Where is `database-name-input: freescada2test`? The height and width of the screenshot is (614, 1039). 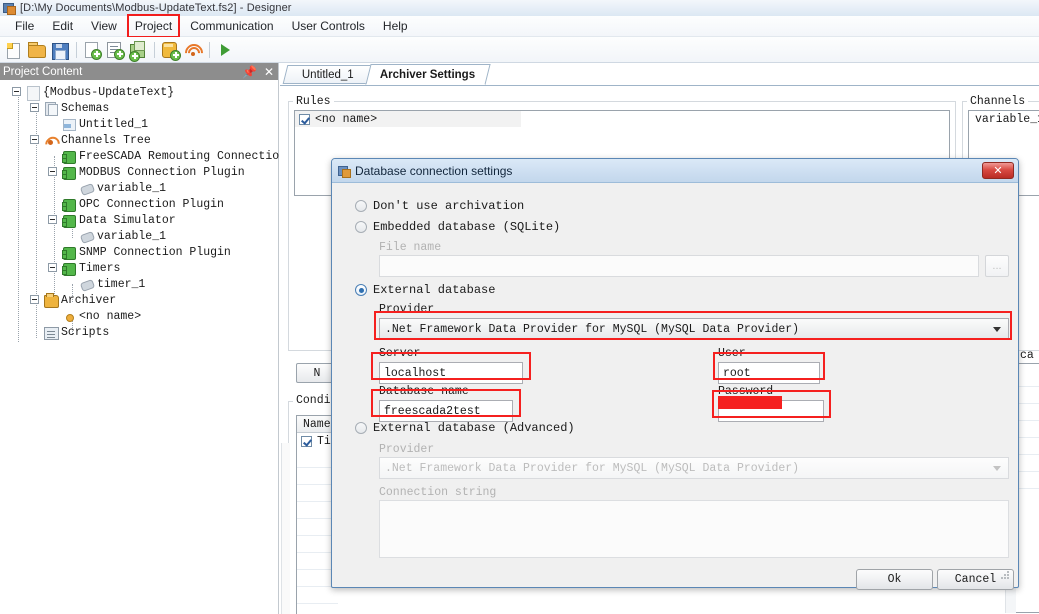 database-name-input: freescada2test is located at coordinates (446, 411).